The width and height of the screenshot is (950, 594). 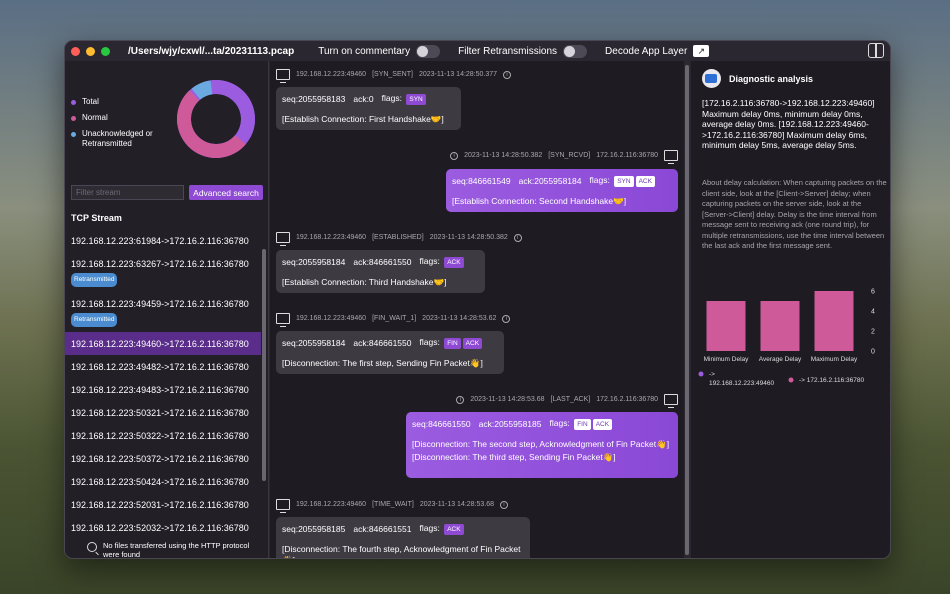 I want to click on stream-donut-chart, so click(x=216, y=119).